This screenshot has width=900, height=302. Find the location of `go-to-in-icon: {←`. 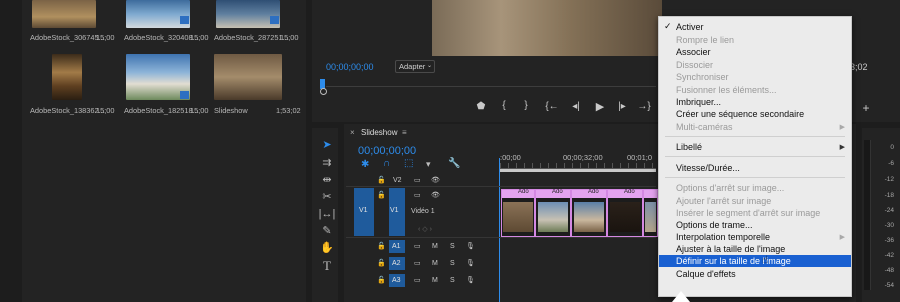

go-to-in-icon: {← is located at coordinates (552, 106).